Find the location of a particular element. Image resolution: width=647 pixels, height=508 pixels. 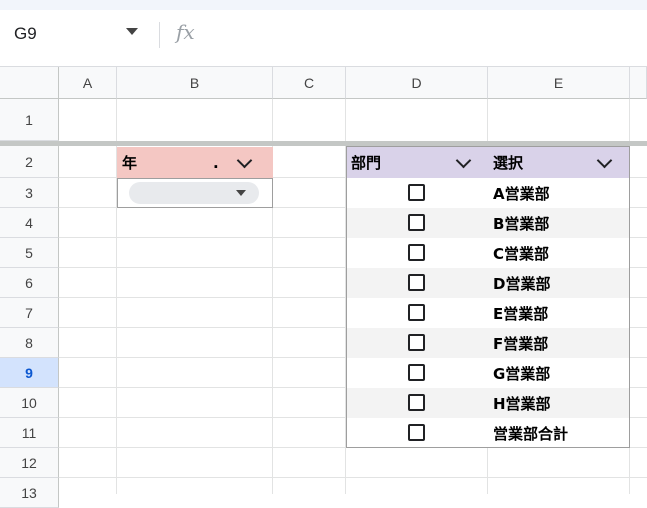

row-header-4: 4 is located at coordinates (29, 223).